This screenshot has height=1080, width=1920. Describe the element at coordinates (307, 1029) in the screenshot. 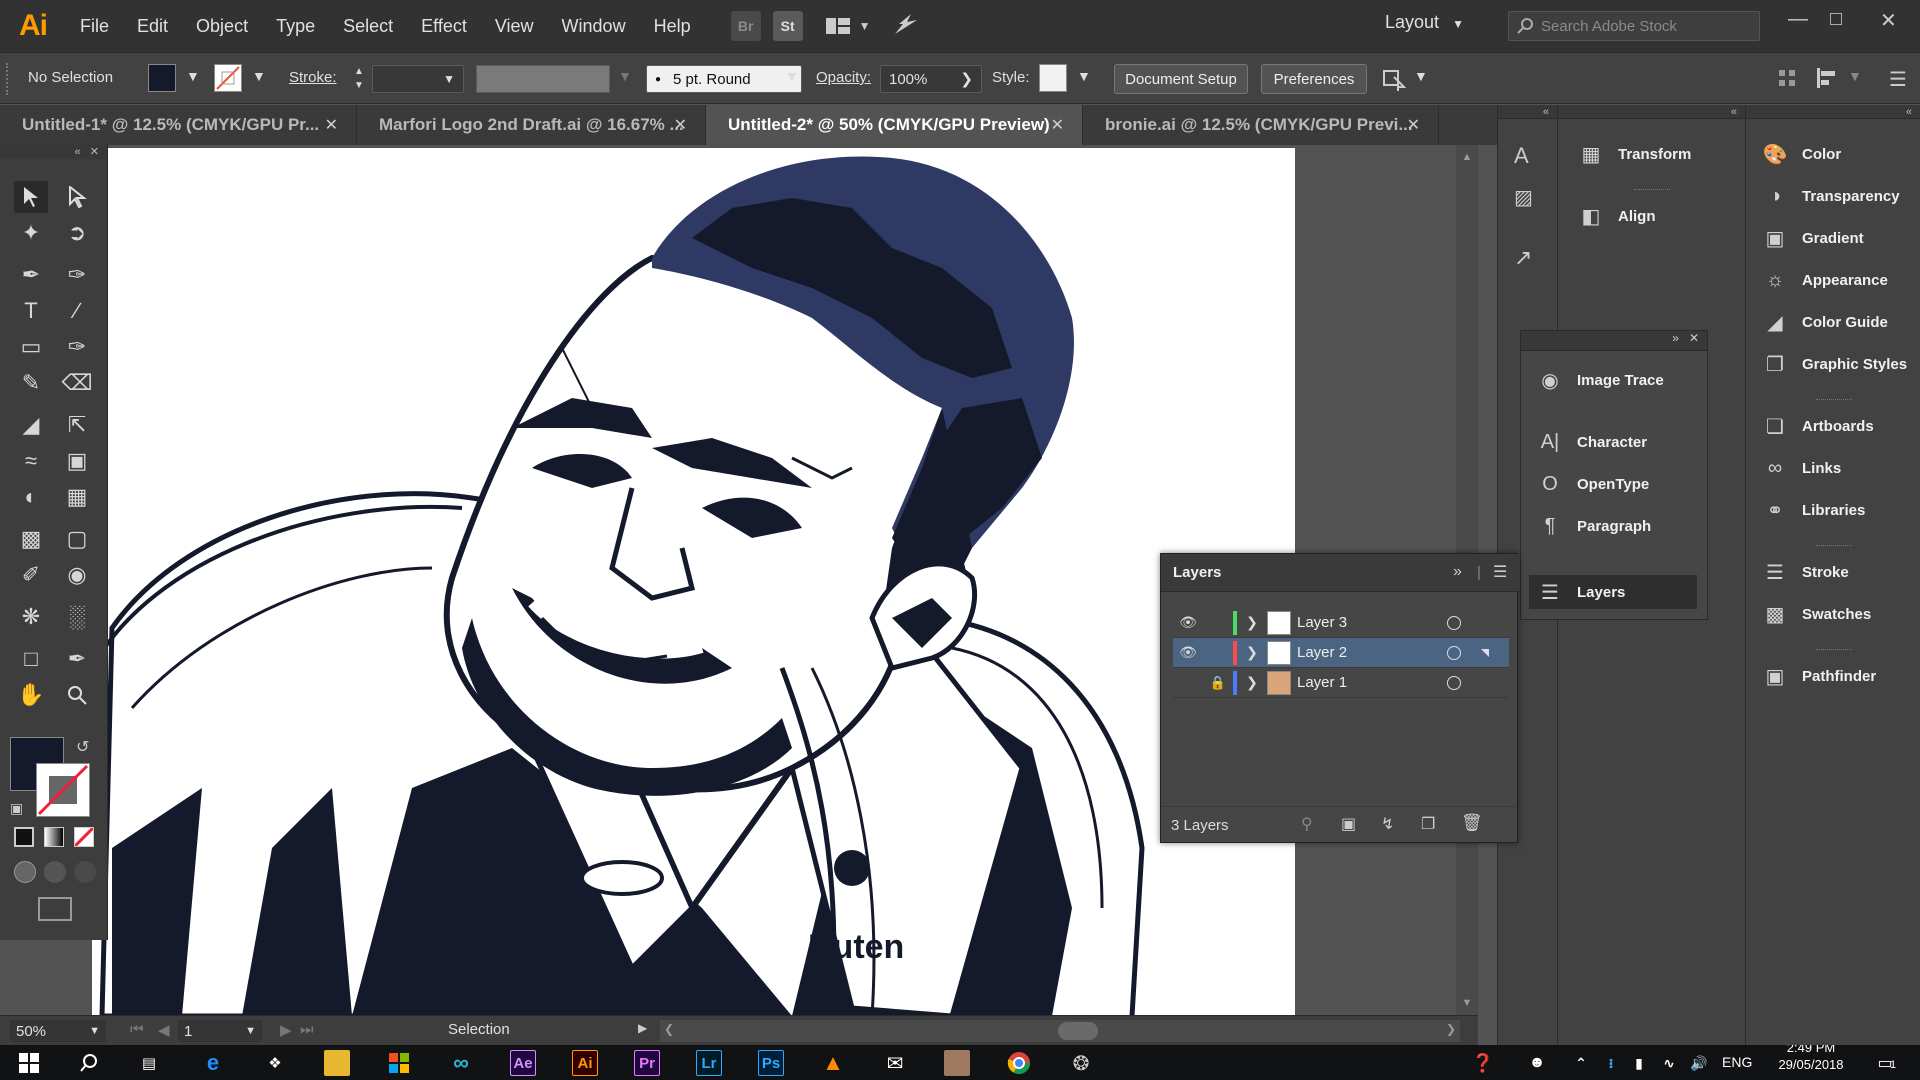

I see `last-artboard-icon: ⏭` at that location.